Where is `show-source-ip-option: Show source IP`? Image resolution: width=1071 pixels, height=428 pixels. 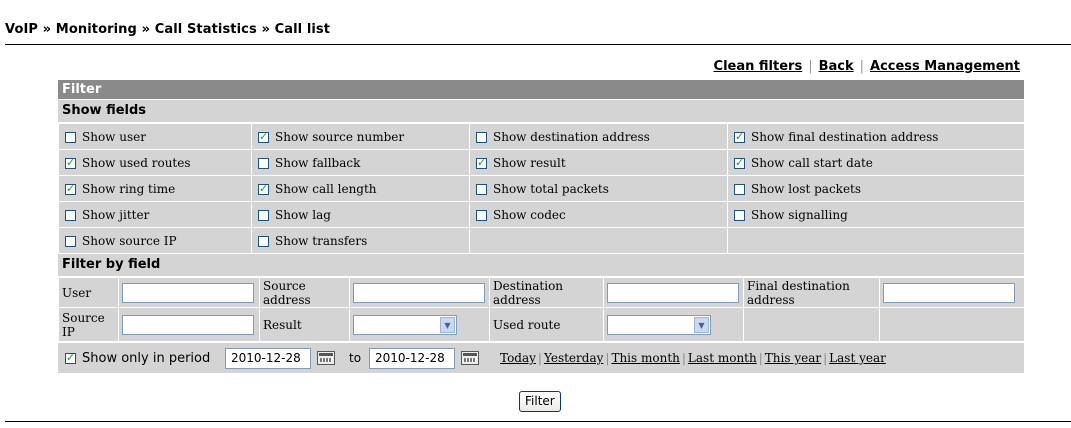 show-source-ip-option: Show source IP is located at coordinates (155, 240).